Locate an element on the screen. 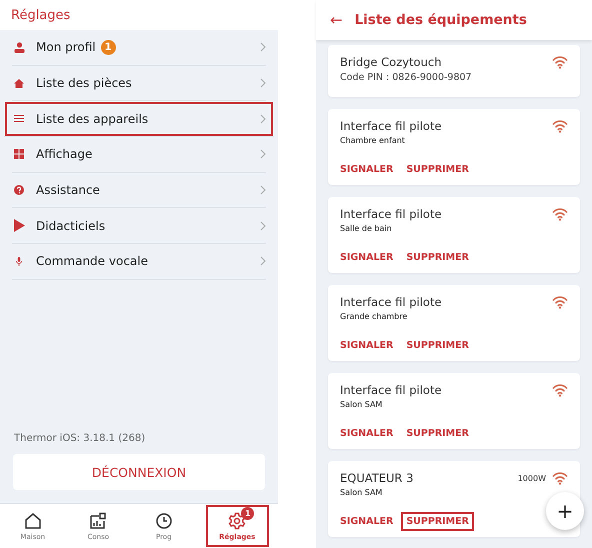 The height and width of the screenshot is (548, 592). settings-menu-item: Affichage is located at coordinates (139, 155).